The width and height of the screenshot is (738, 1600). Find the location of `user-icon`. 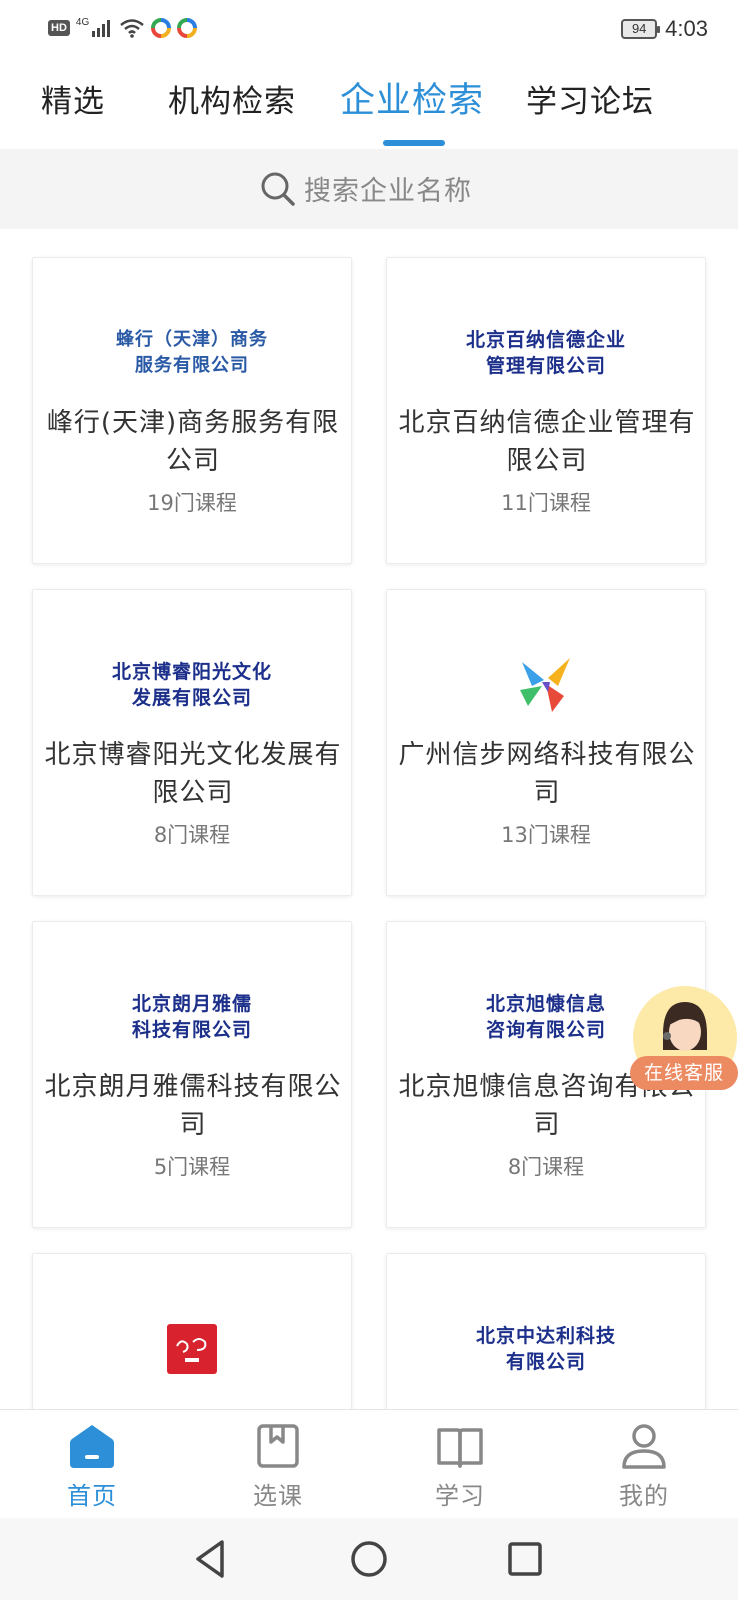

user-icon is located at coordinates (644, 1446).